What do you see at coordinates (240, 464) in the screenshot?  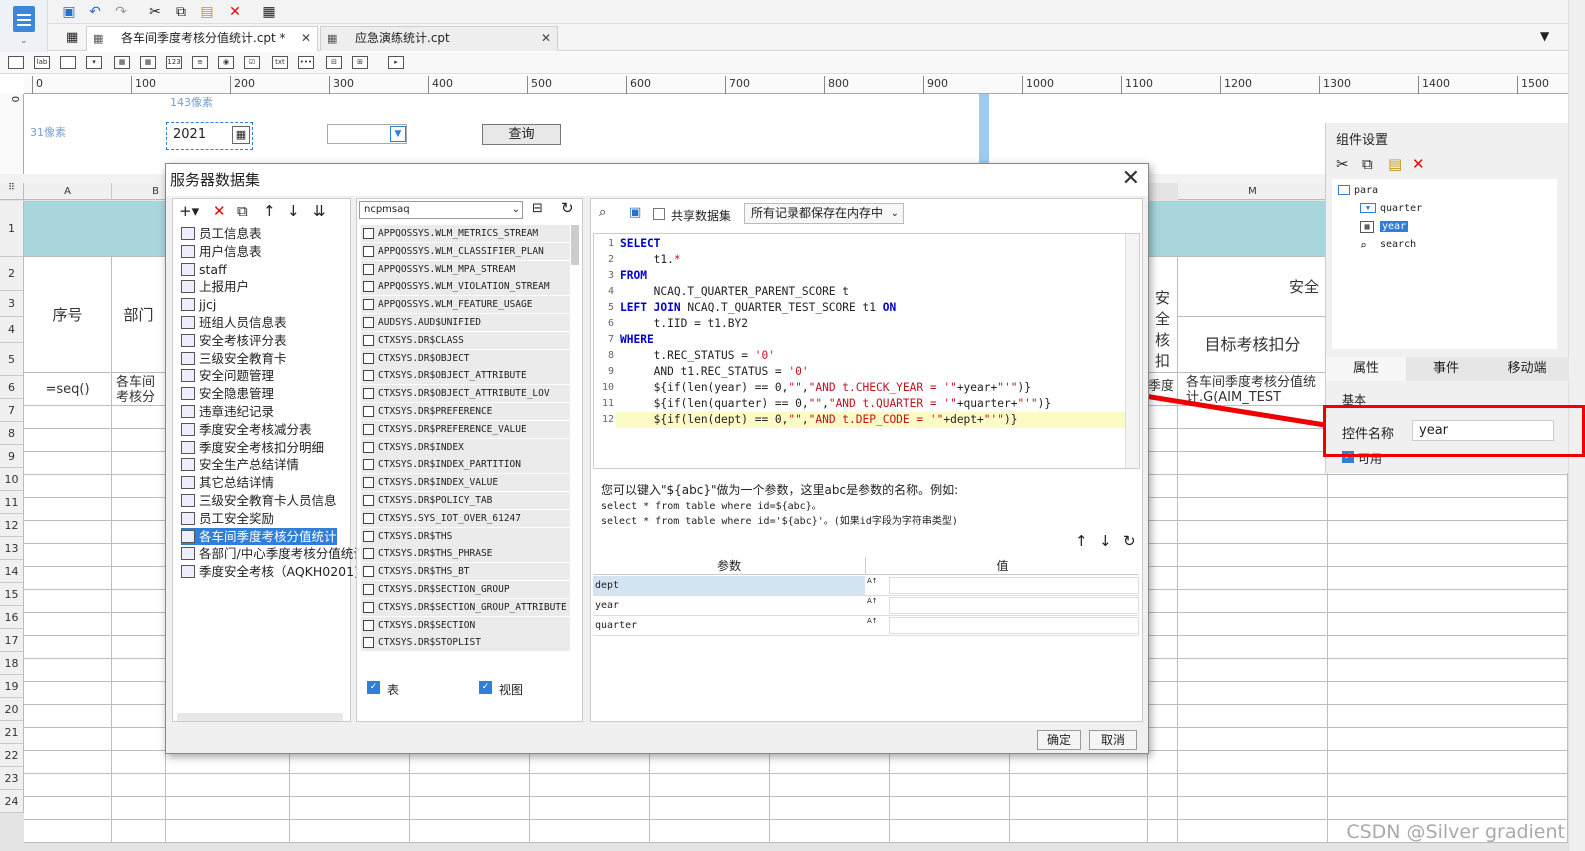 I see `dataset-item: 安全生产总结详情` at bounding box center [240, 464].